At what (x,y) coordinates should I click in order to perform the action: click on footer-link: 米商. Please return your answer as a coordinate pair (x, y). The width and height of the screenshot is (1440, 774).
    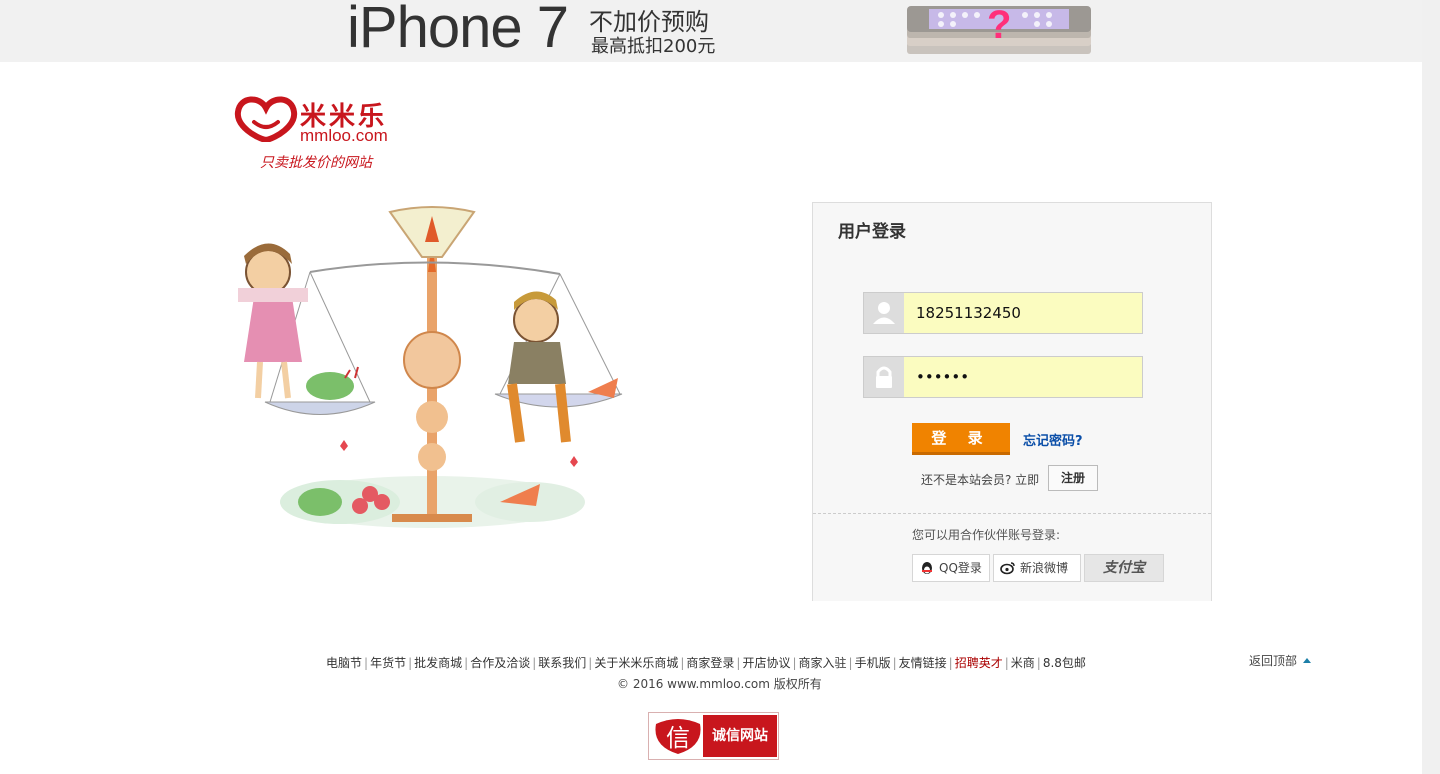
    Looking at the image, I should click on (1023, 663).